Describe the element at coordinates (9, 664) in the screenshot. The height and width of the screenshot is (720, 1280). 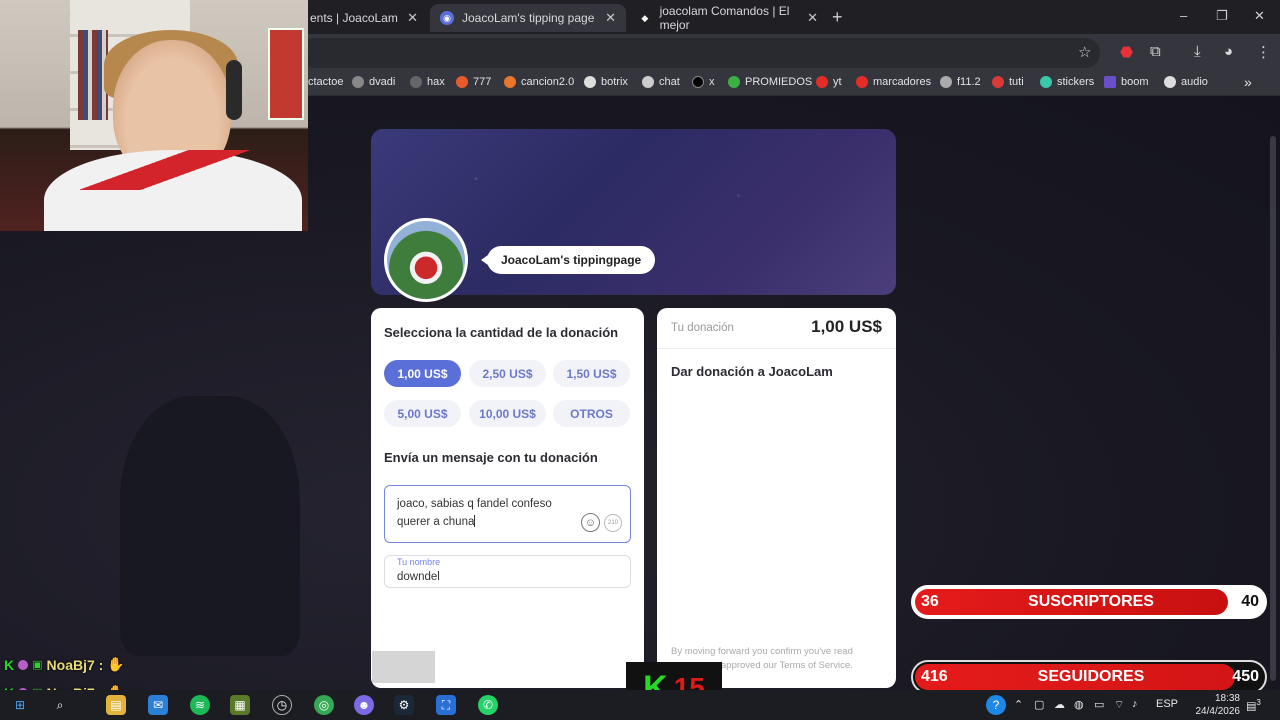
I see `kick-badge: K` at that location.